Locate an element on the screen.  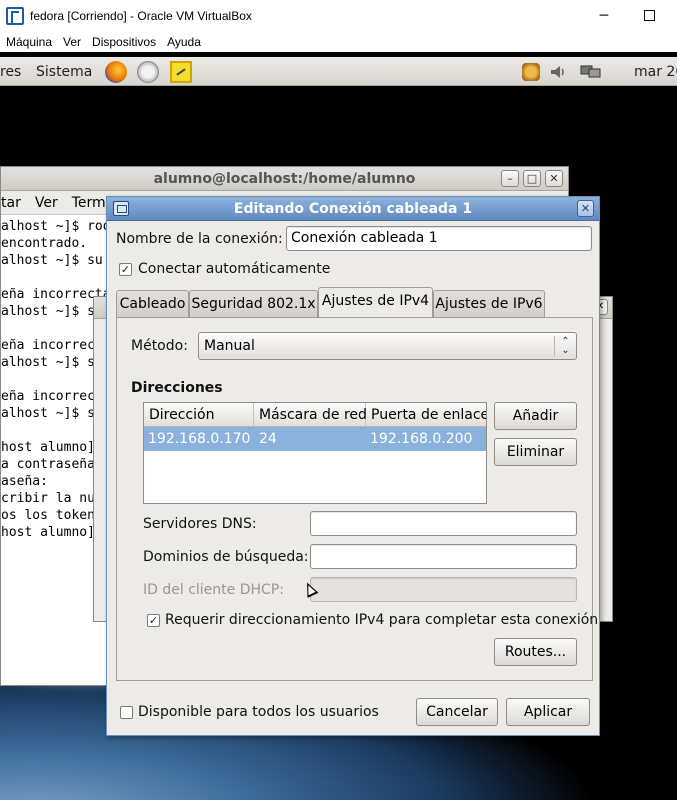
notes-icon is located at coordinates (181, 72).